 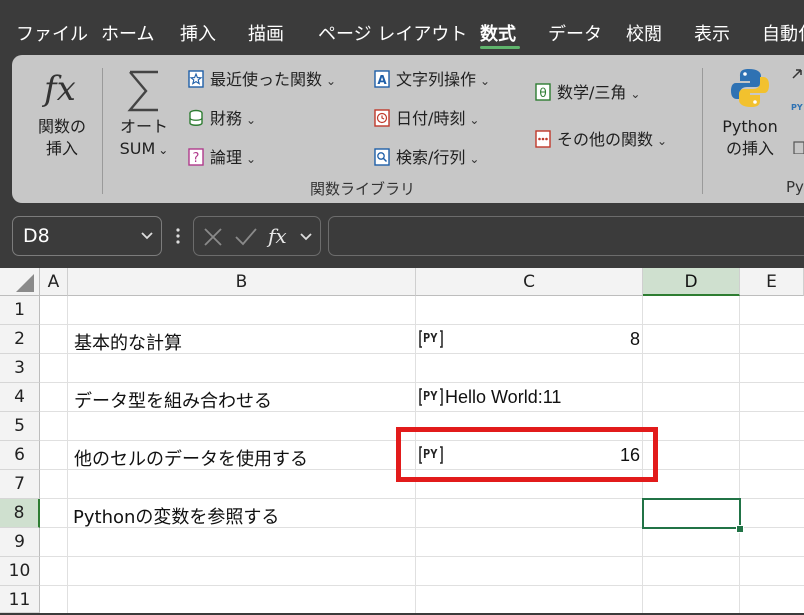 What do you see at coordinates (382, 157) in the screenshot?
I see `magnifier-icon` at bounding box center [382, 157].